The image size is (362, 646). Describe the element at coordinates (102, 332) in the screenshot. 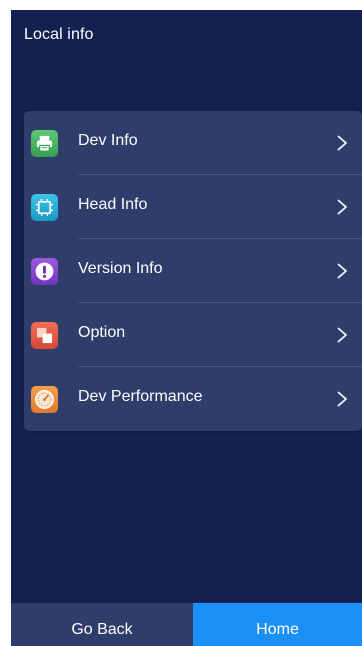

I see `menu-item-label: Option` at that location.